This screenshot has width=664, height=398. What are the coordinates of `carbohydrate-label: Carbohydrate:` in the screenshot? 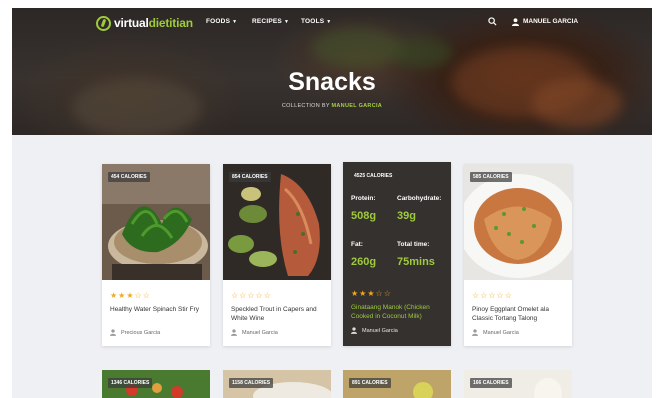 It's located at (419, 198).